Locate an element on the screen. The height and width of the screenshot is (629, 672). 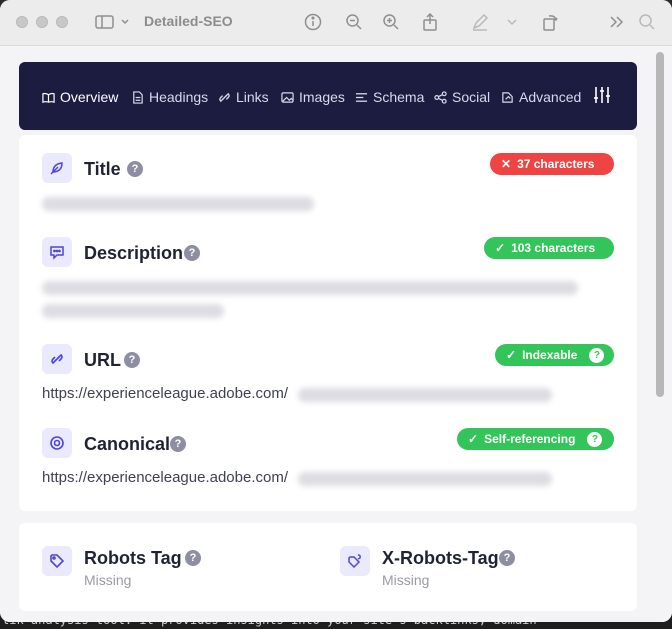
chat-bubble-icon is located at coordinates (57, 253).